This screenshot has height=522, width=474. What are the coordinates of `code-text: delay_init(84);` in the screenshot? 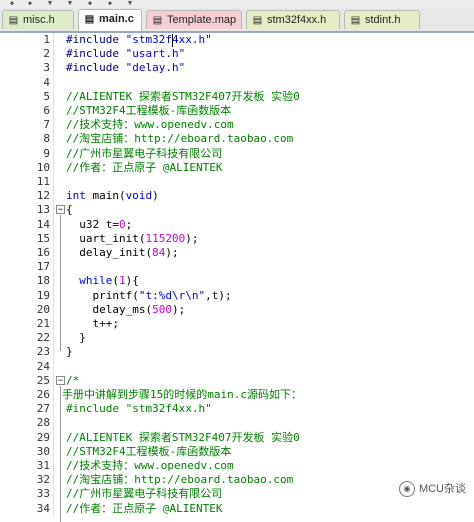 It's located at (122, 253).